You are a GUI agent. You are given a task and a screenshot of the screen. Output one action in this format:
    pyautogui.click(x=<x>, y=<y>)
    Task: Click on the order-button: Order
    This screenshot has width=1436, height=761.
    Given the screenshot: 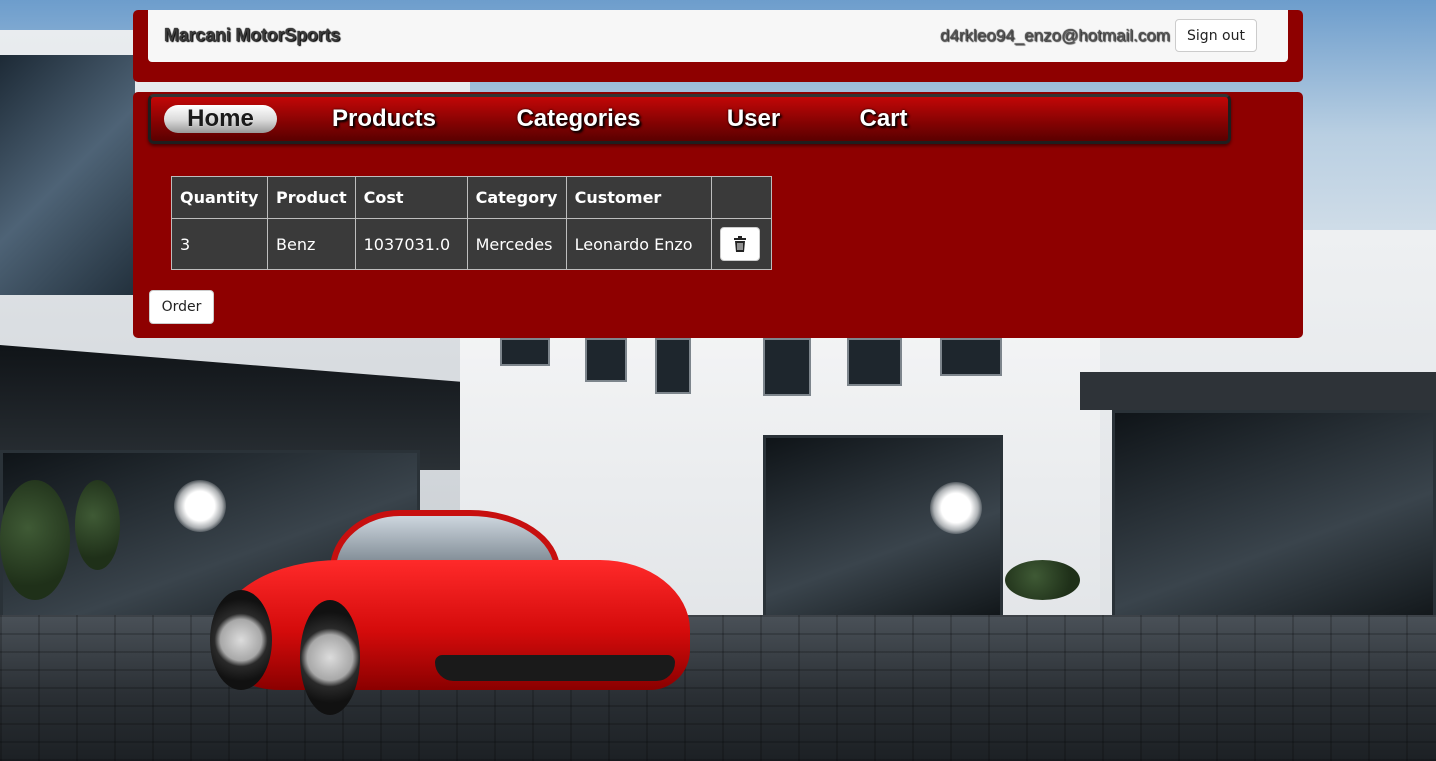 What is the action you would take?
    pyautogui.click(x=181, y=307)
    